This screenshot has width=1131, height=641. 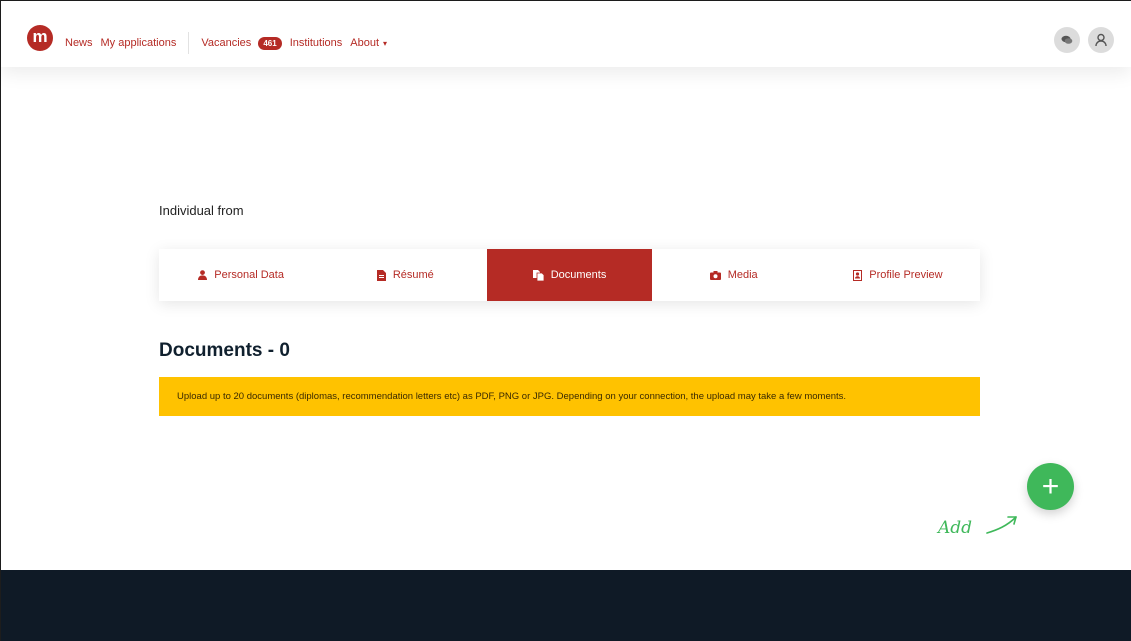 I want to click on footer, so click(x=566, y=605).